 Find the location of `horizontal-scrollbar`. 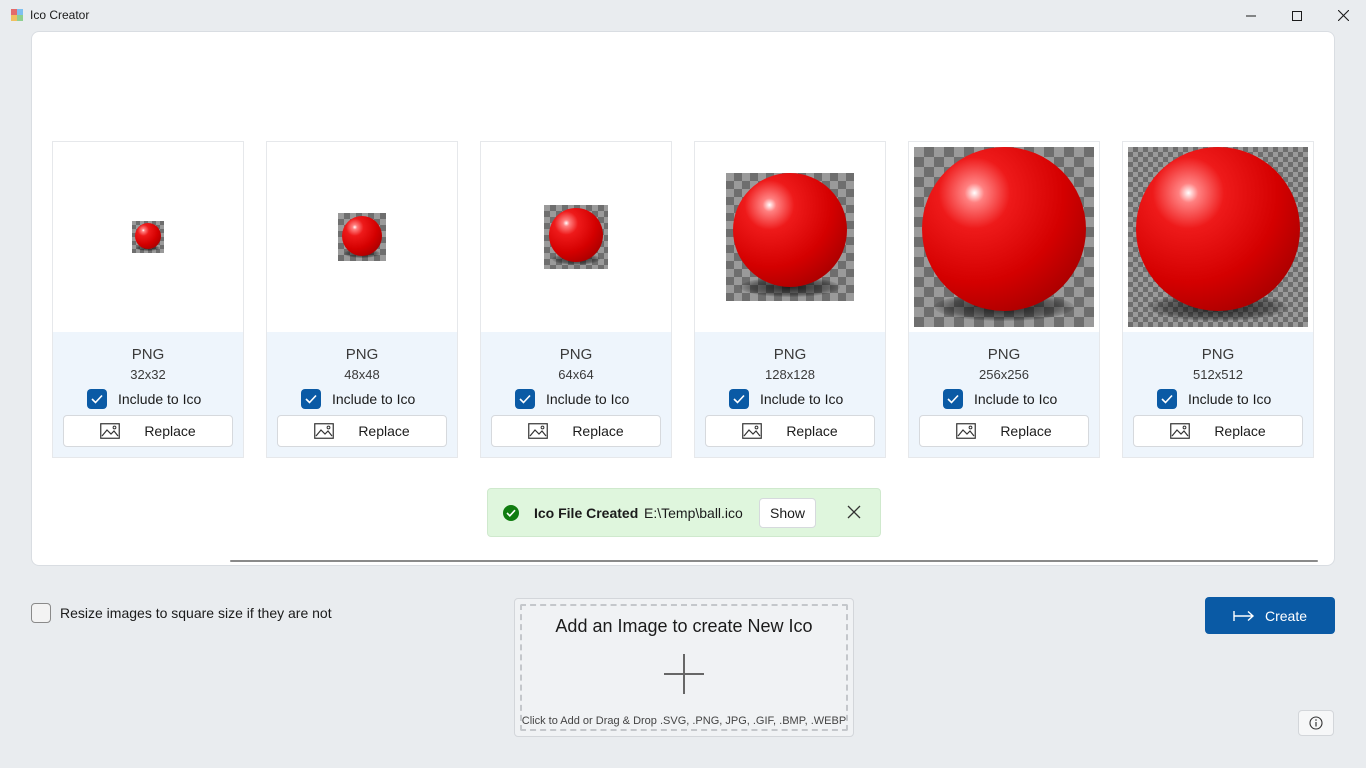

horizontal-scrollbar is located at coordinates (774, 561).